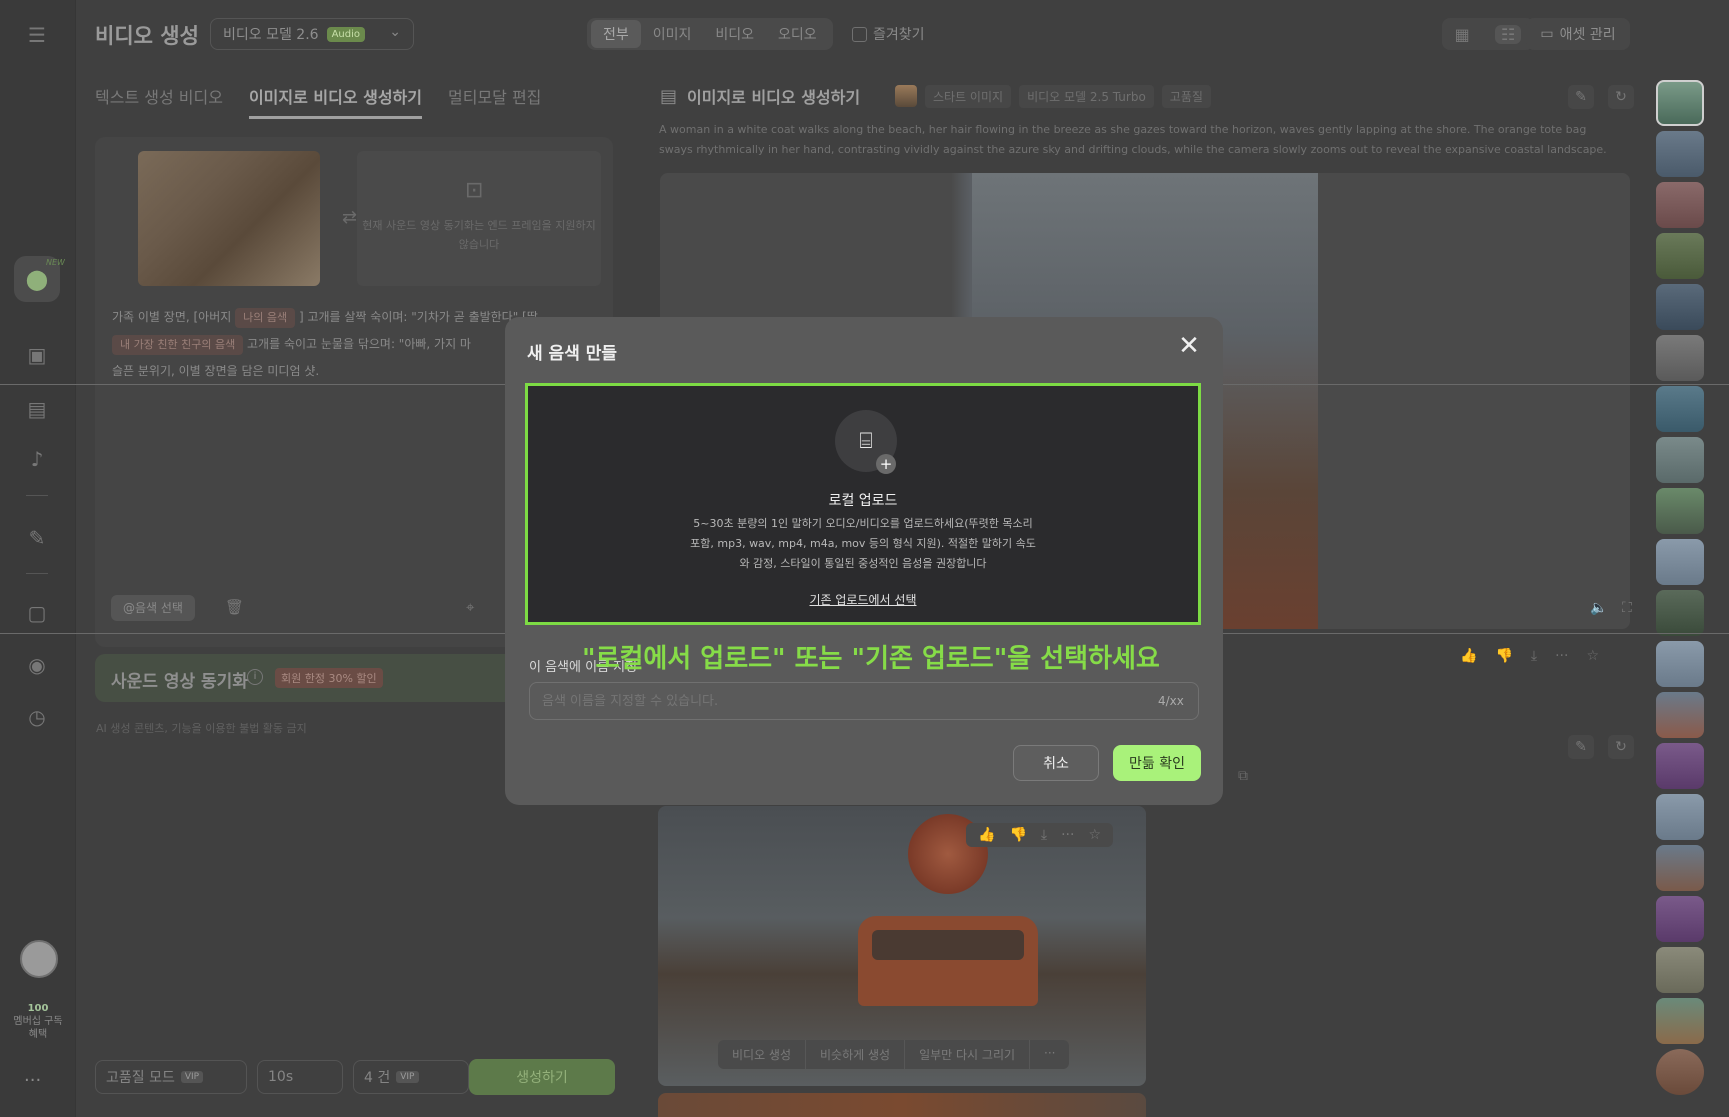 This screenshot has height=1117, width=1729. What do you see at coordinates (888, 34) in the screenshot?
I see `favorites-toggle: 즐겨찾기` at bounding box center [888, 34].